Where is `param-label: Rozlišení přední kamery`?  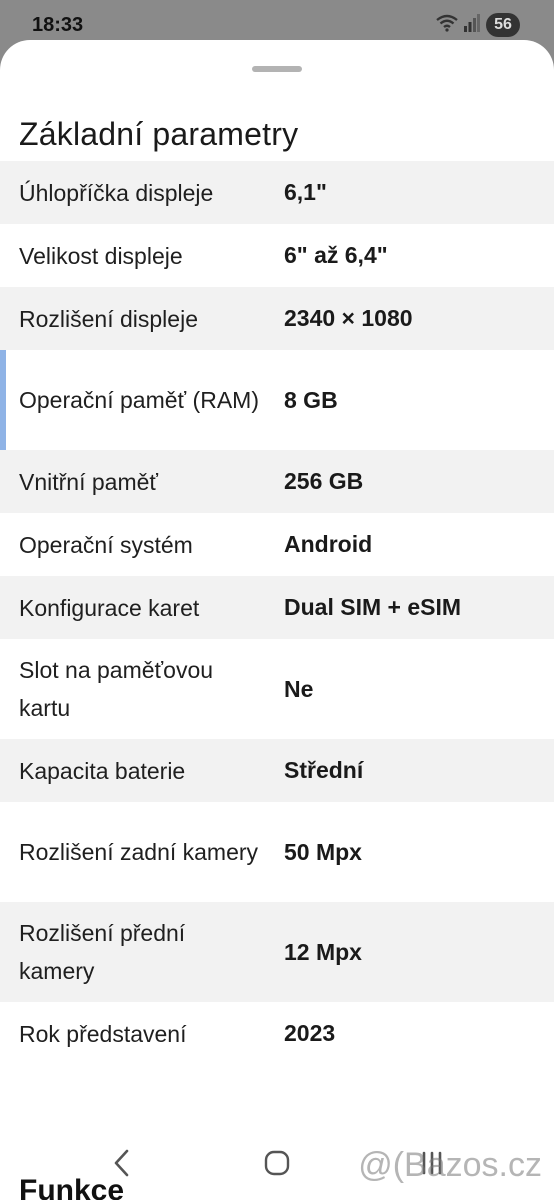 param-label: Rozlišení přední kamery is located at coordinates (102, 952).